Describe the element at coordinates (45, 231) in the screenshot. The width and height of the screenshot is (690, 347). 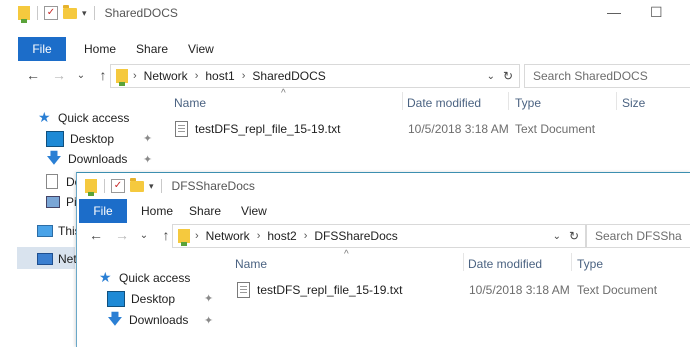
I see `computer-icon` at that location.